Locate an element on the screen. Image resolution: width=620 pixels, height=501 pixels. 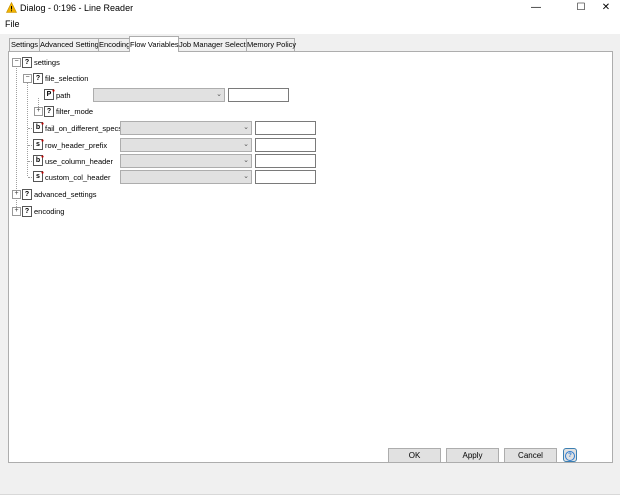
node-fail-on-different-specs: fail_on_different_specs is located at coordinates (83, 128).